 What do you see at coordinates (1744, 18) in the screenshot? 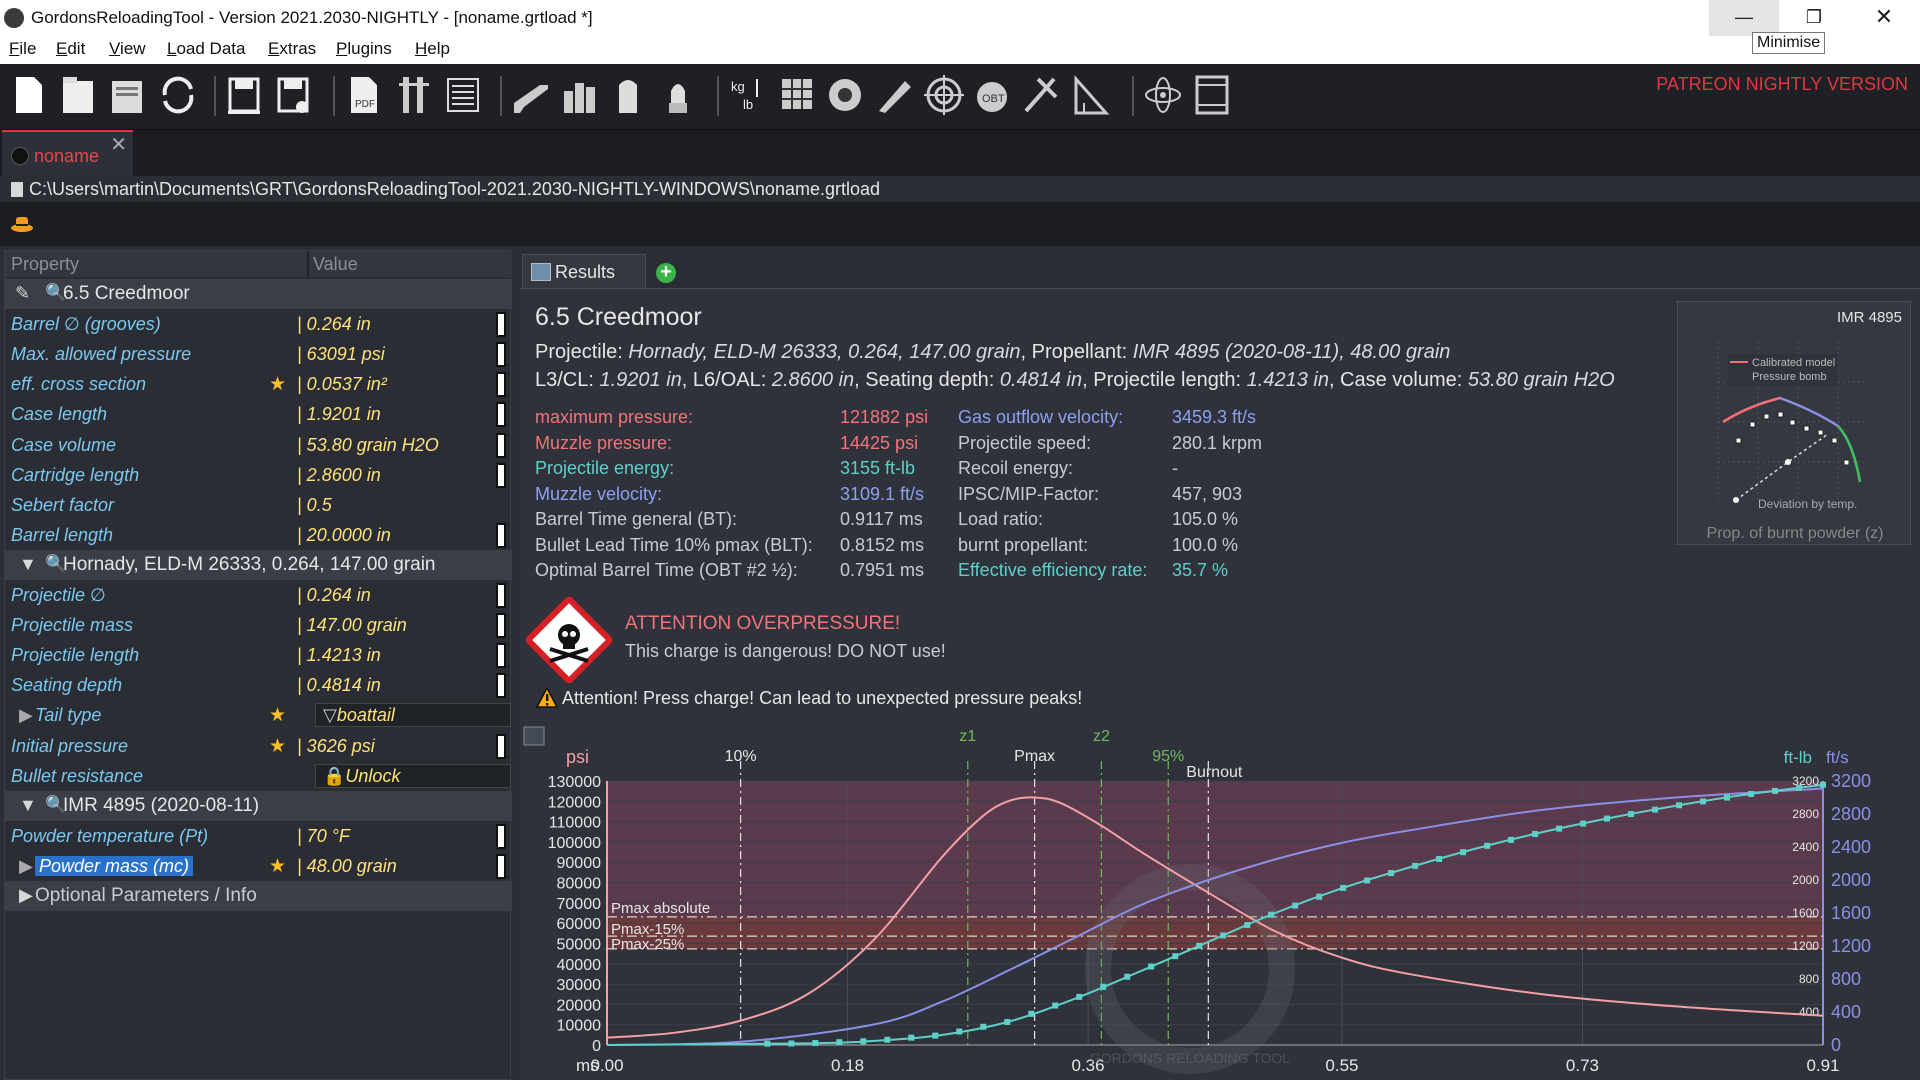
I see `minimise-button: —` at bounding box center [1744, 18].